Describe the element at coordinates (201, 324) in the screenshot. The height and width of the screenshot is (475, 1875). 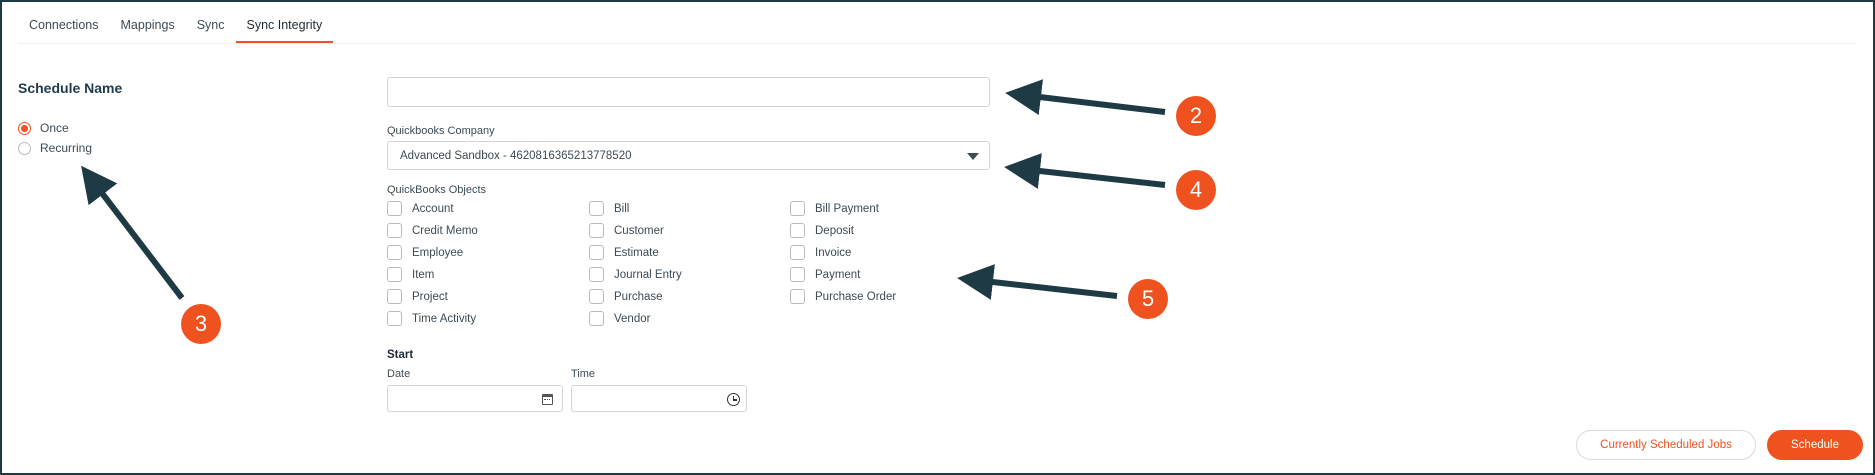
I see `annotation-badge-3: 3` at that location.